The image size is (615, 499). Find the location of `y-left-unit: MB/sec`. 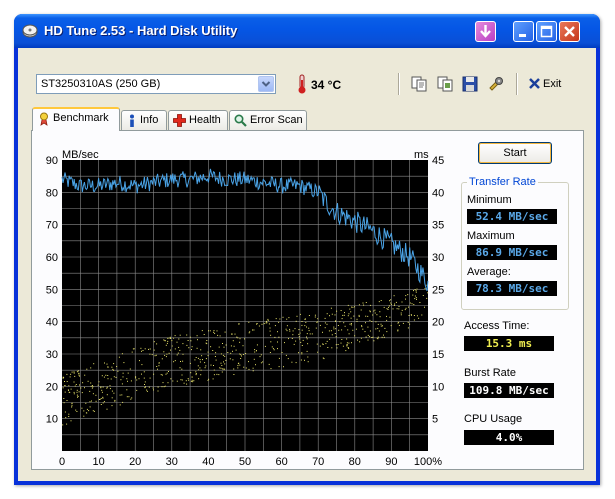

y-left-unit: MB/sec is located at coordinates (80, 155).